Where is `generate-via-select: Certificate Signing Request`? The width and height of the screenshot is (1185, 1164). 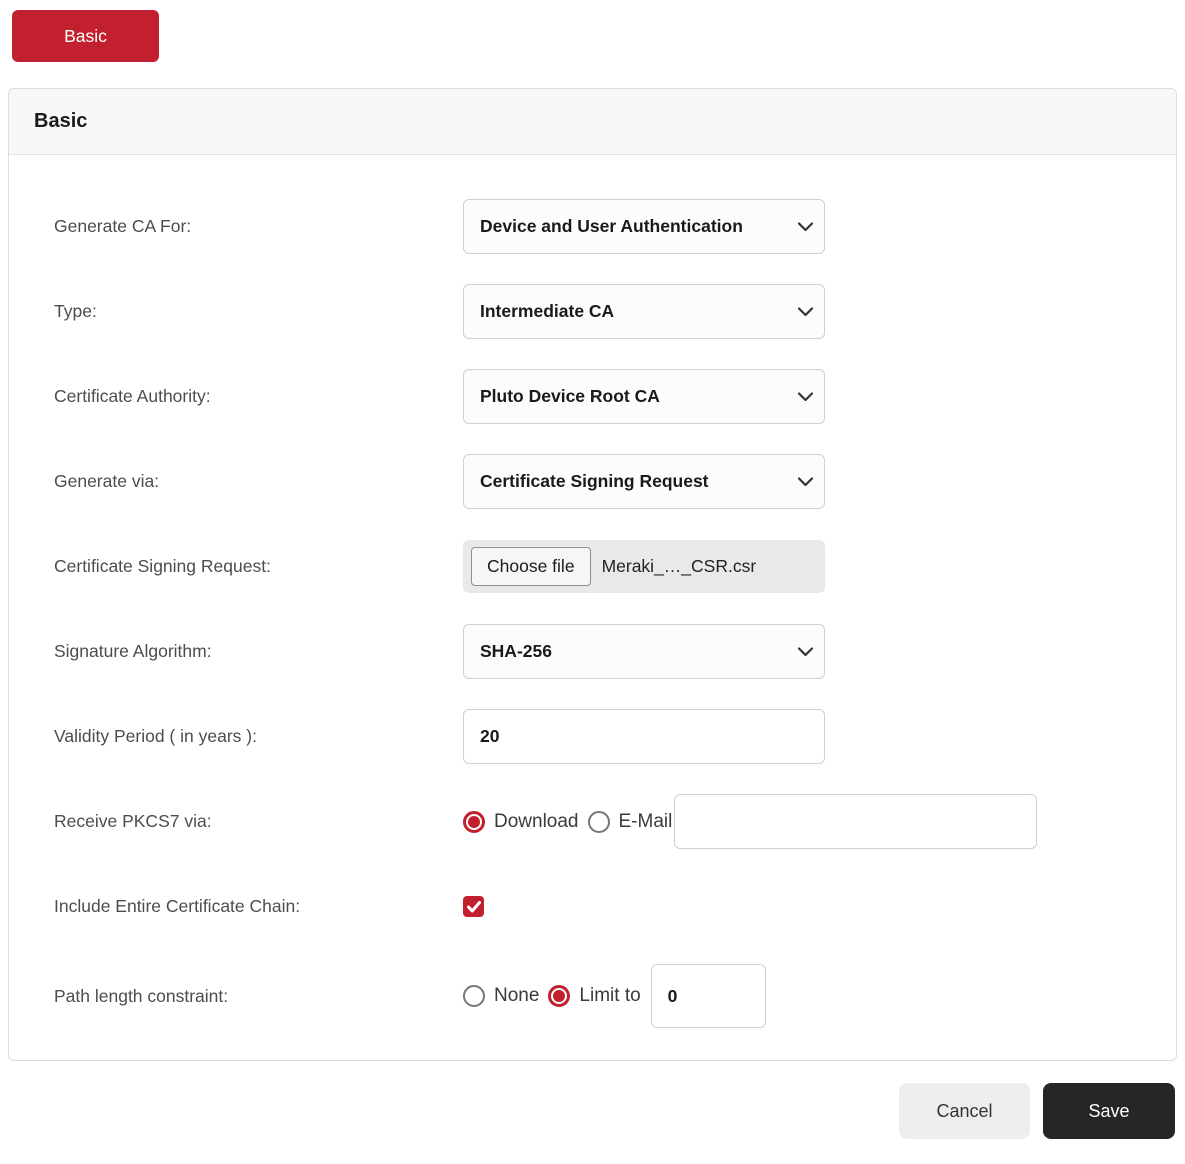 generate-via-select: Certificate Signing Request is located at coordinates (644, 481).